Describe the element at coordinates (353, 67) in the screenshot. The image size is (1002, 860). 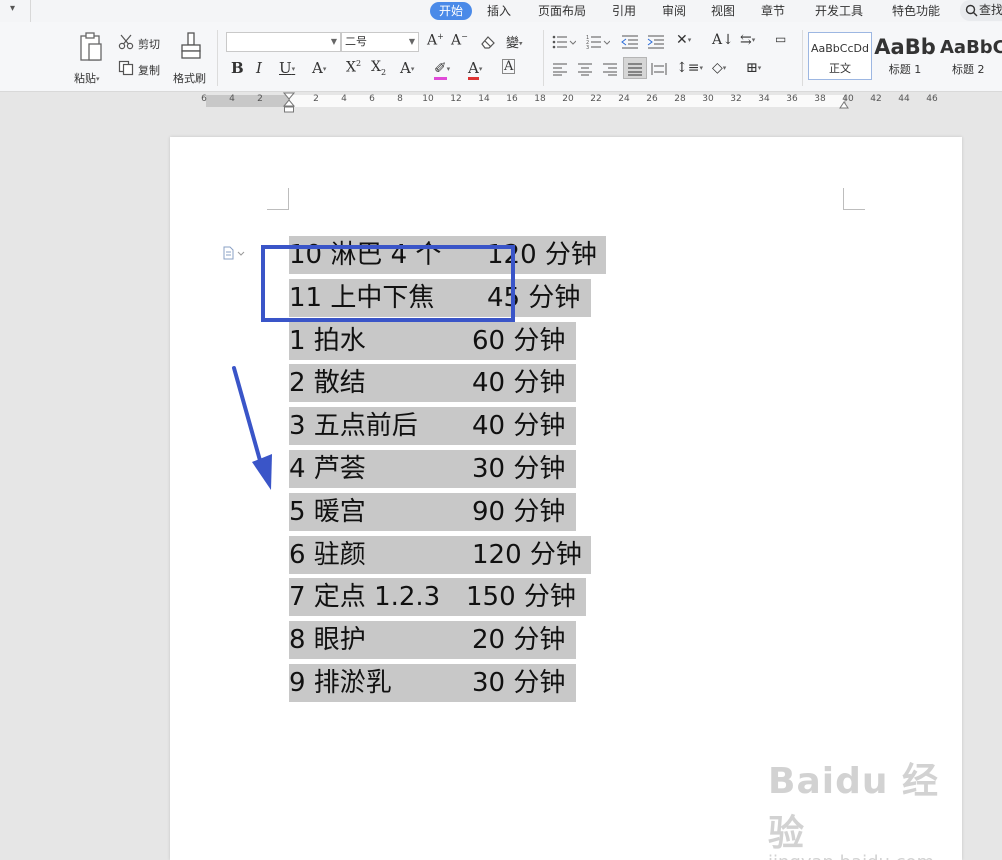
I see `superscript-icon: X2` at that location.